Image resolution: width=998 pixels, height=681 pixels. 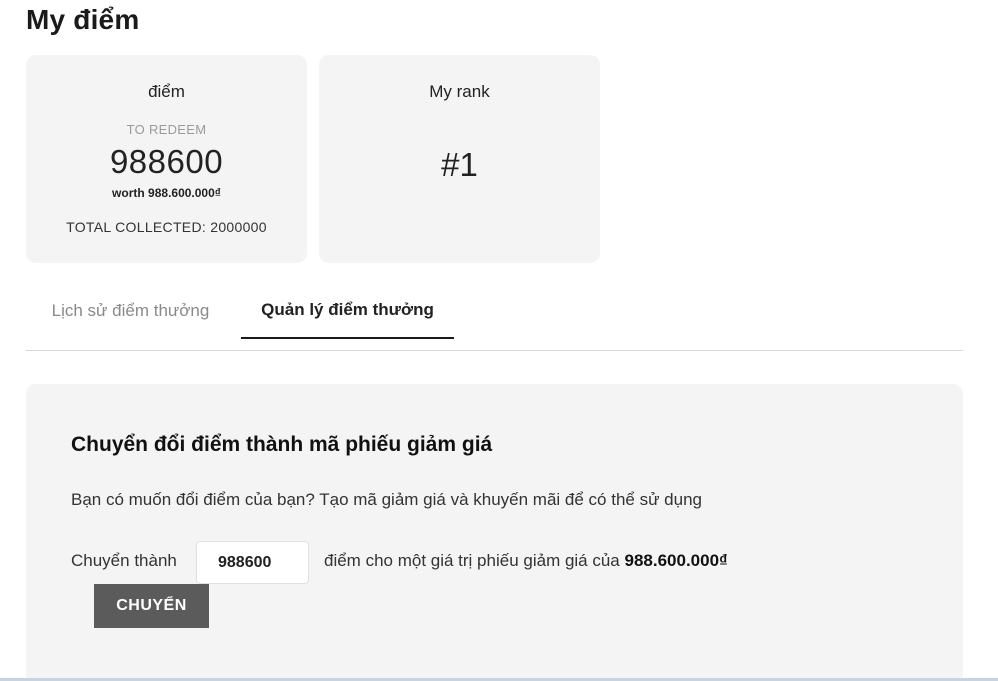 I want to click on page-title: My điểm, so click(x=83, y=19).